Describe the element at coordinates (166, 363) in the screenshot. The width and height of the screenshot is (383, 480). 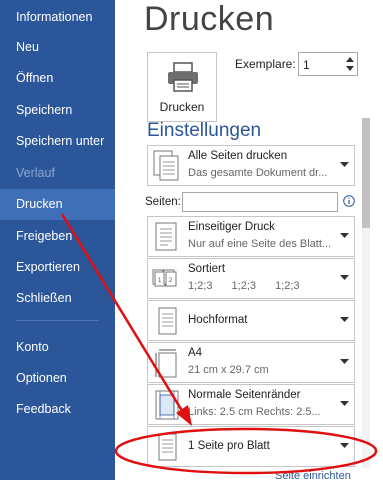
I see `paper-size-icon` at that location.